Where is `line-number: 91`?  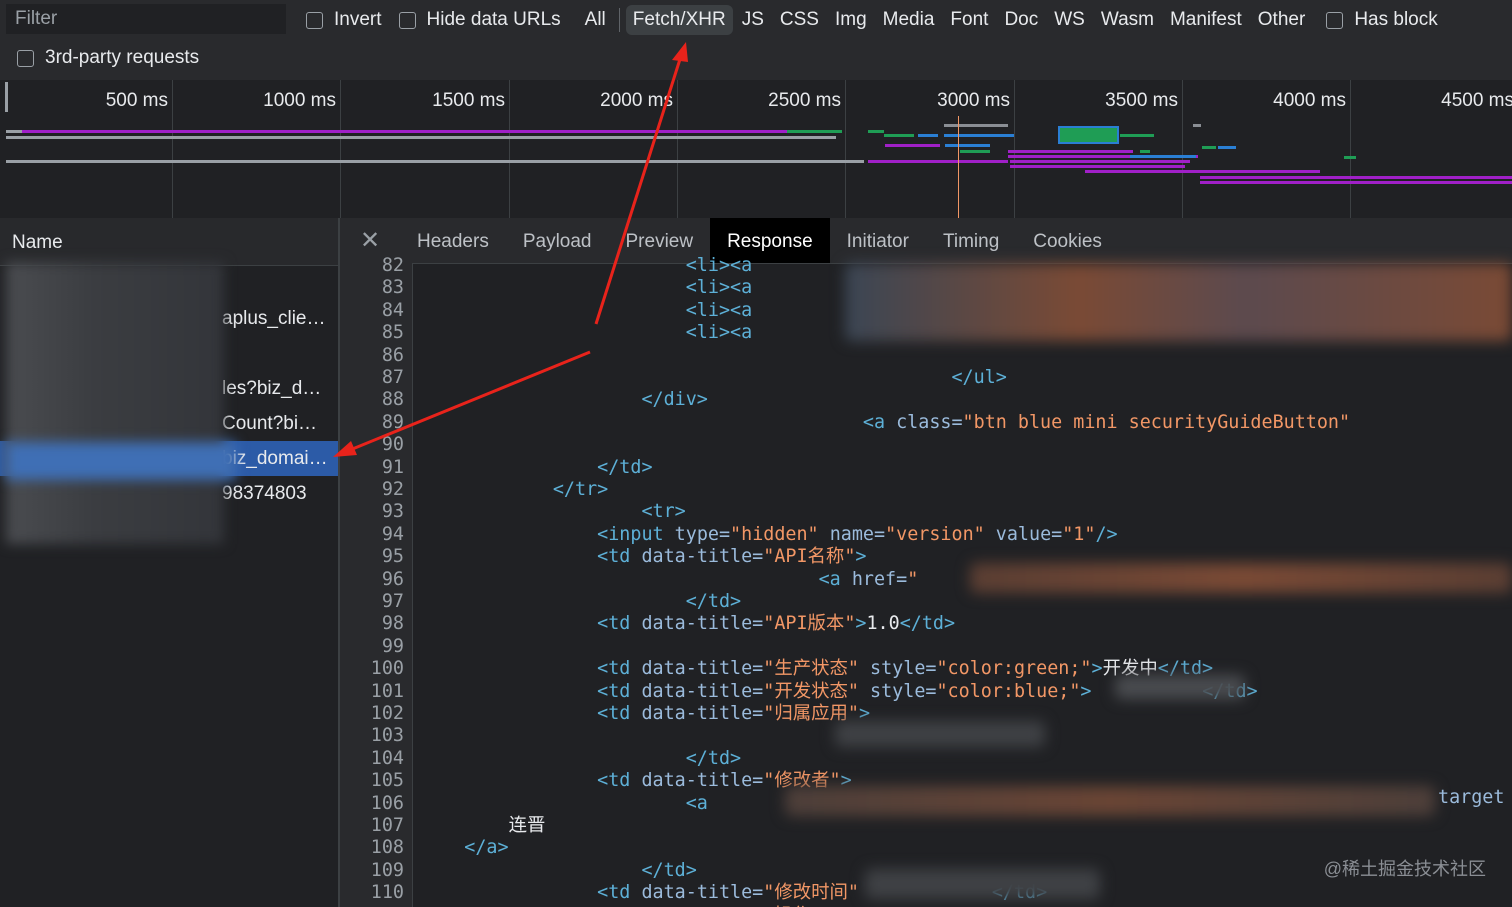
line-number: 91 is located at coordinates (392, 467).